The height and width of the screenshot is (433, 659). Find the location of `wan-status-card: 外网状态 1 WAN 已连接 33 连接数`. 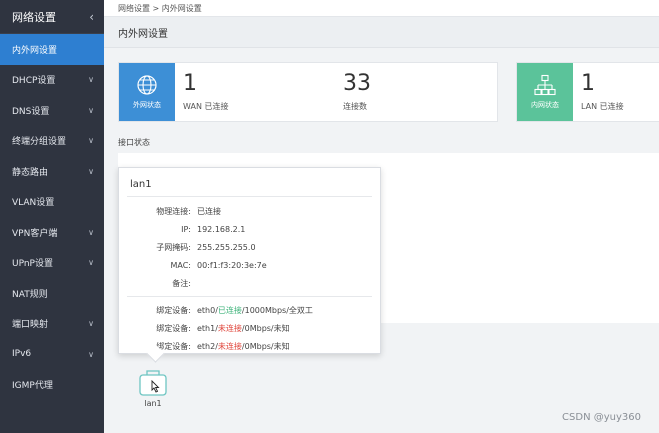

wan-status-card: 外网状态 1 WAN 已连接 33 连接数 is located at coordinates (308, 92).